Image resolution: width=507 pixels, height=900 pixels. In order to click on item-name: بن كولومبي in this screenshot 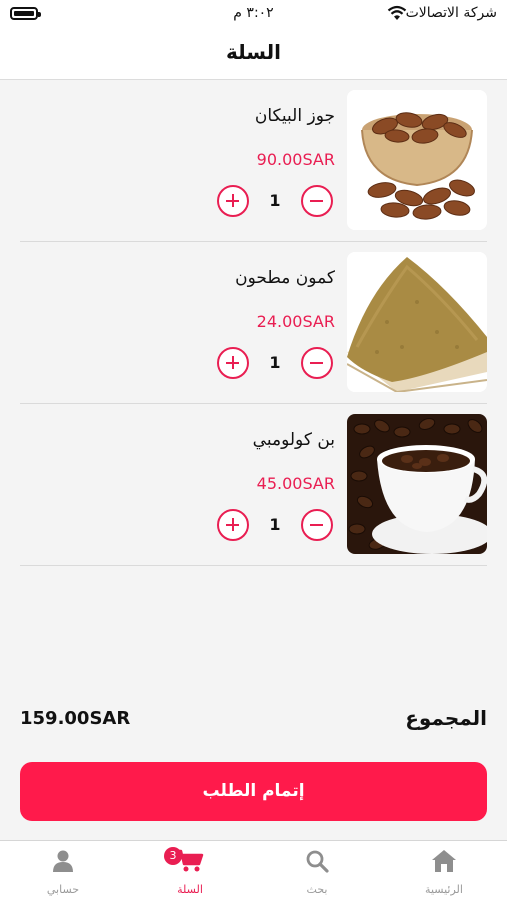, I will do `click(293, 440)`.